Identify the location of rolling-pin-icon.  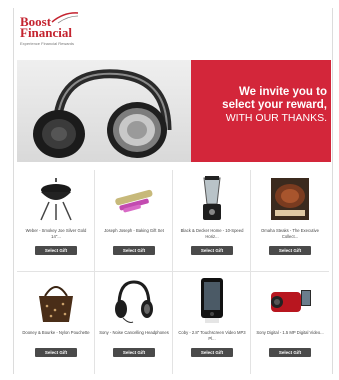
(134, 201).